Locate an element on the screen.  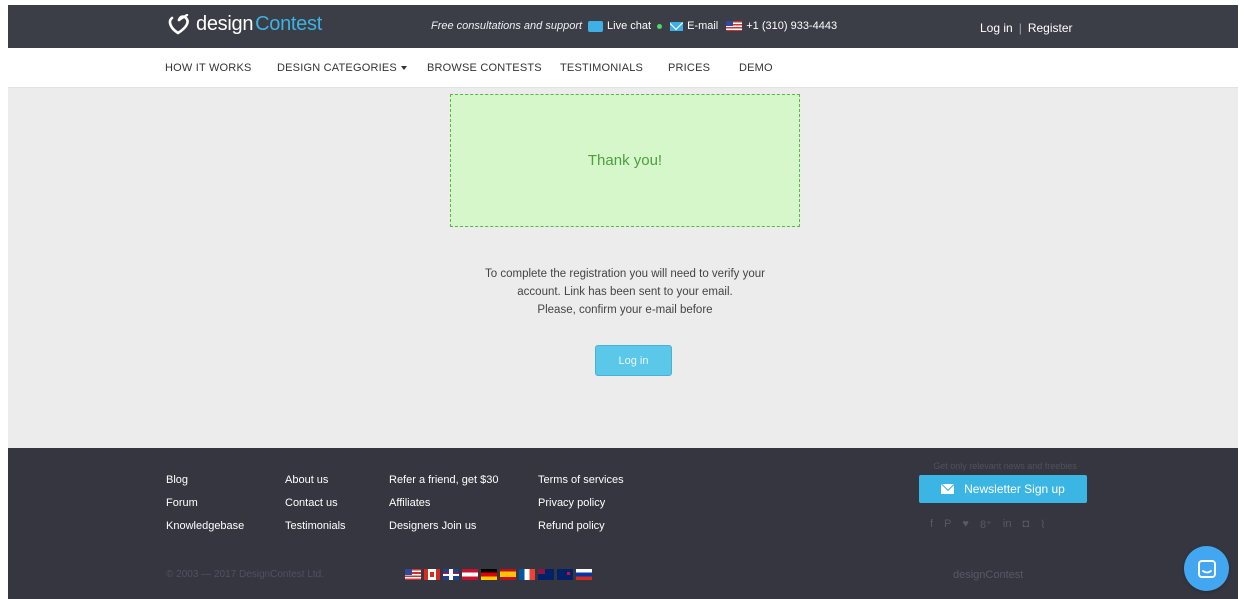
live-chat-link: Live chat is located at coordinates (625, 26).